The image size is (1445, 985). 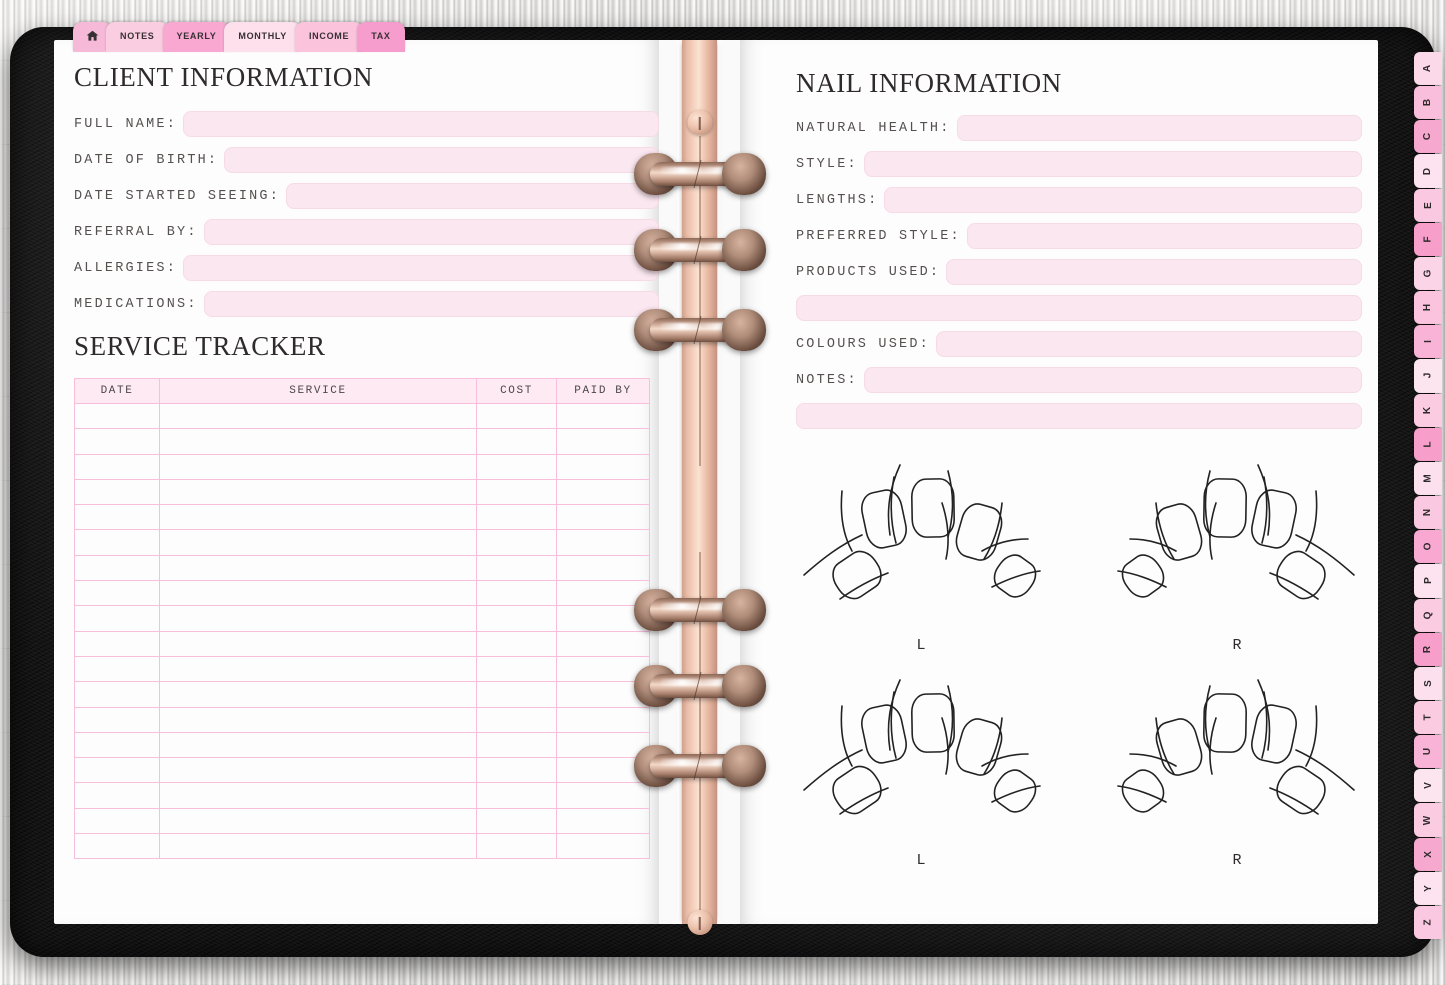 I want to click on alpha-tab-f: F, so click(x=1428, y=239).